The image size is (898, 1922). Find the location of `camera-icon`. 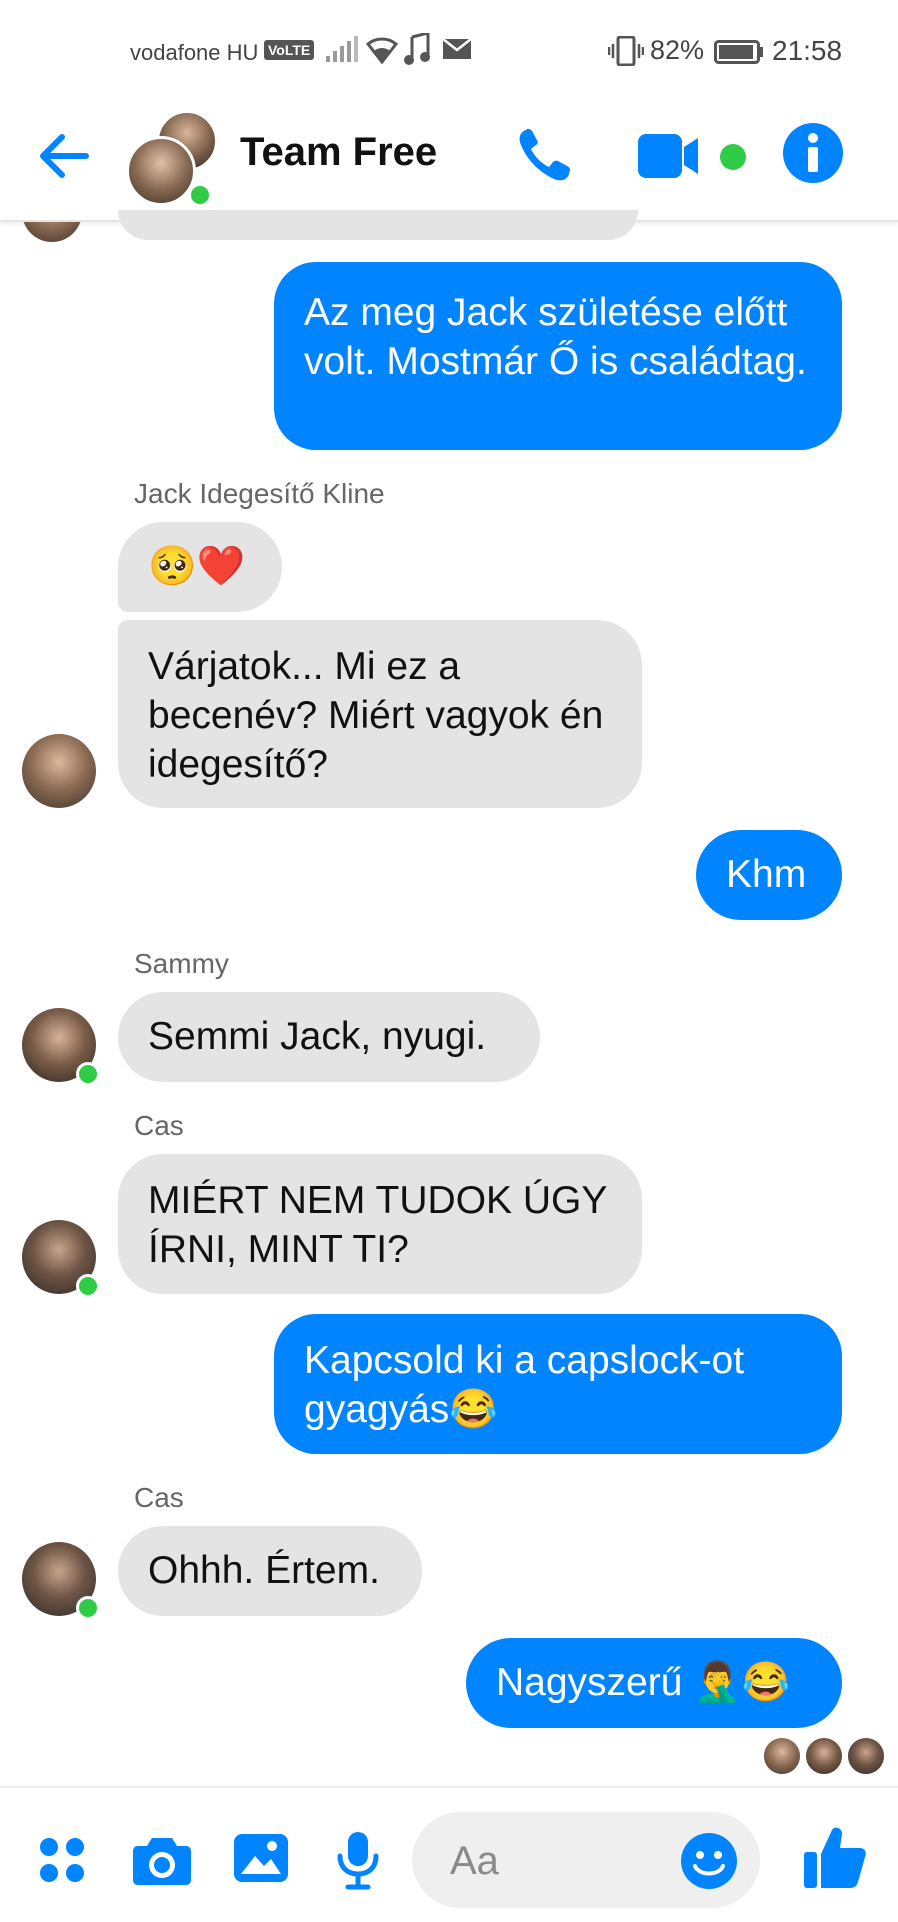

camera-icon is located at coordinates (162, 1860).